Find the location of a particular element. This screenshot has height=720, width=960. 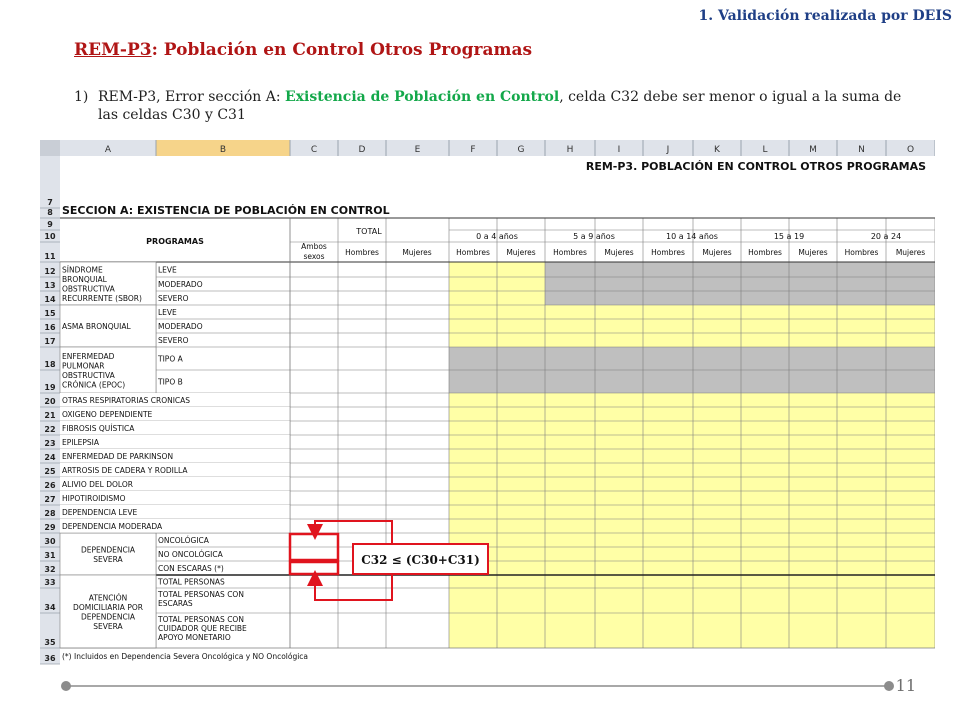

highlight-c30-c31 is located at coordinates (314, 547).